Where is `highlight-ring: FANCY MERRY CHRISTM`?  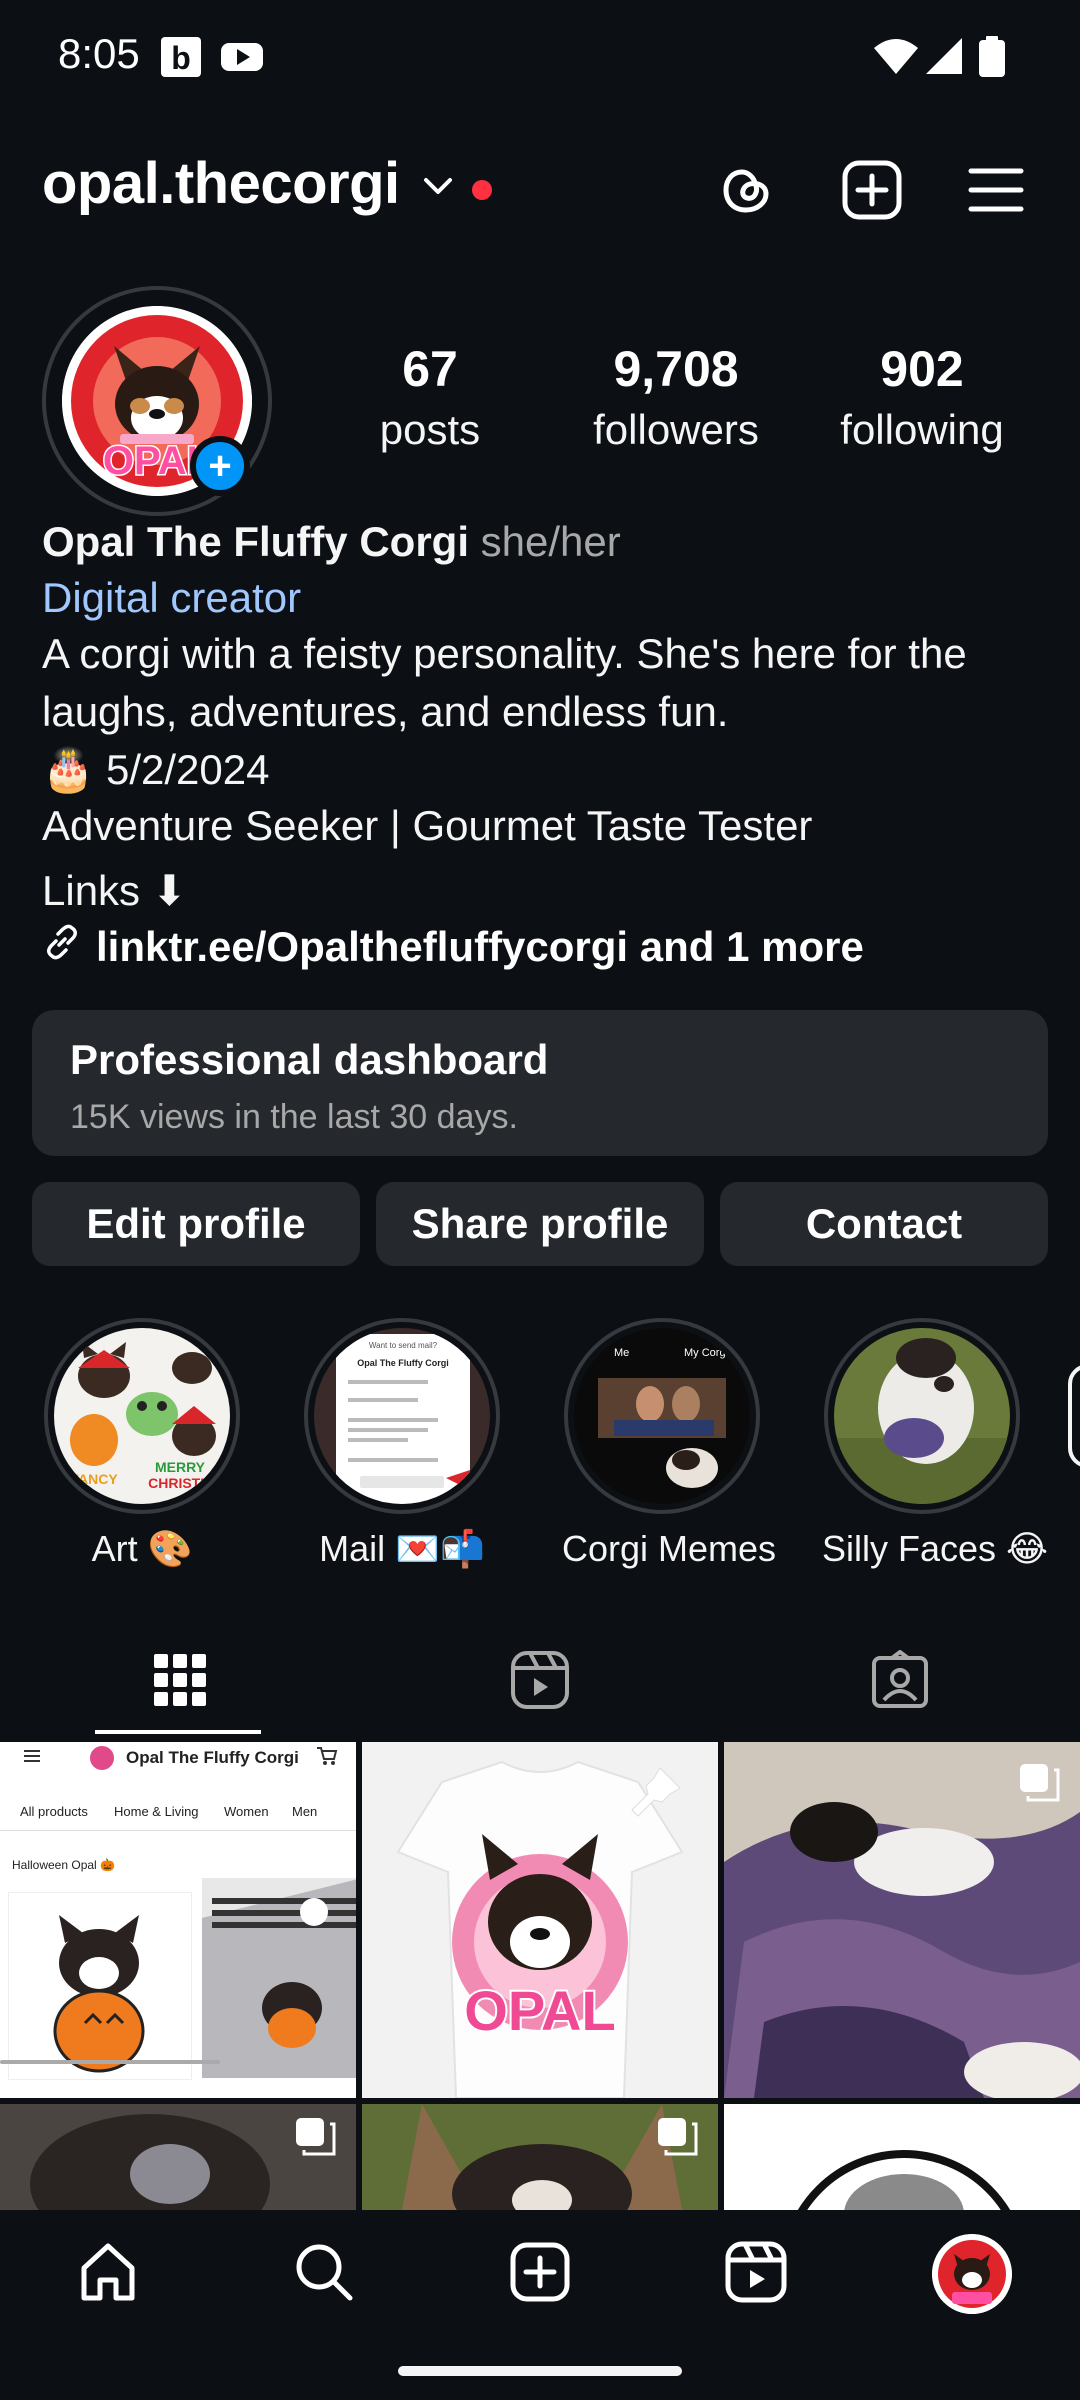 highlight-ring: FANCY MERRY CHRISTM is located at coordinates (142, 1416).